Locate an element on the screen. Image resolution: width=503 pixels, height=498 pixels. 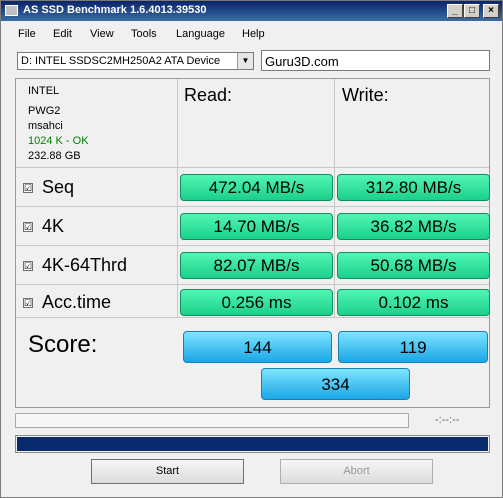
total-score: 334 is located at coordinates (335, 384).